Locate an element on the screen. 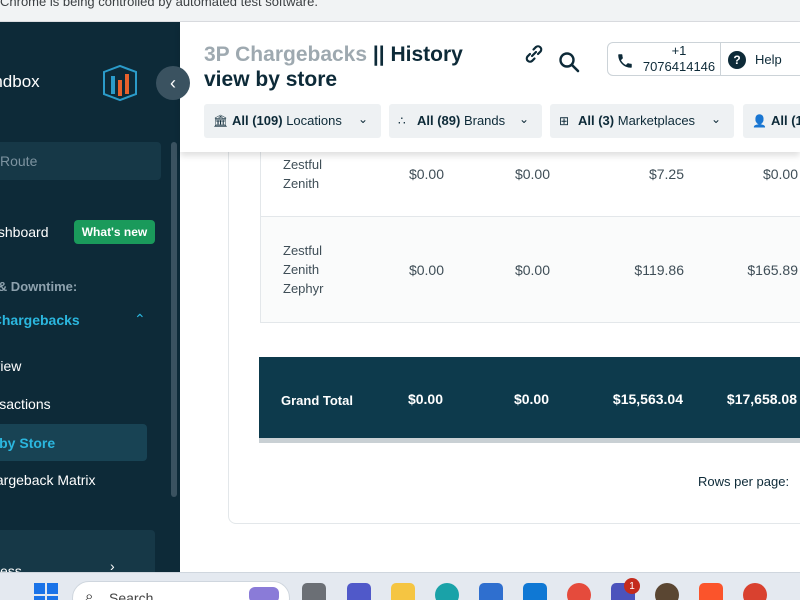 Image resolution: width=800 pixels, height=600 pixels. collapse-sidebar-button: ‹ is located at coordinates (173, 83).